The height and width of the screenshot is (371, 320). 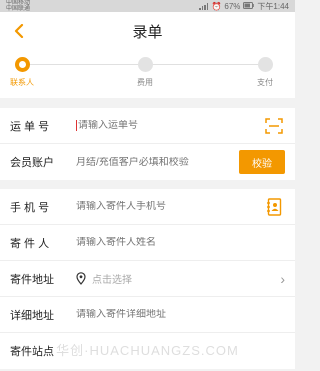 I want to click on sender-row: 寄 件 人, so click(x=147, y=243).